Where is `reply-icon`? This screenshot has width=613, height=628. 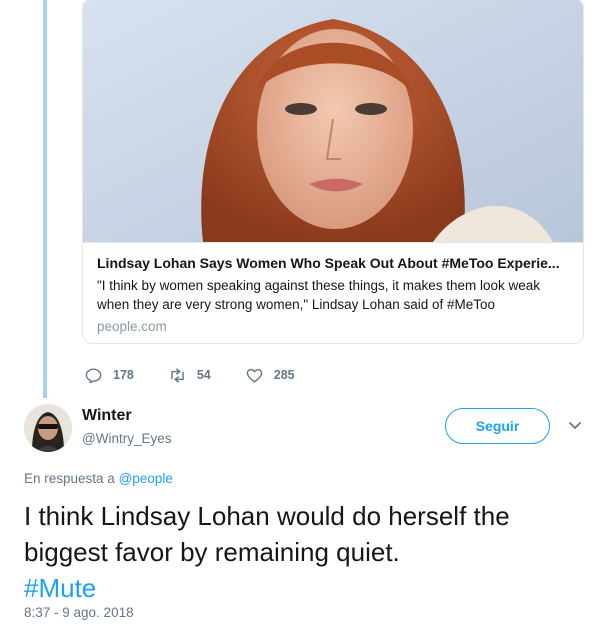
reply-icon is located at coordinates (93, 375).